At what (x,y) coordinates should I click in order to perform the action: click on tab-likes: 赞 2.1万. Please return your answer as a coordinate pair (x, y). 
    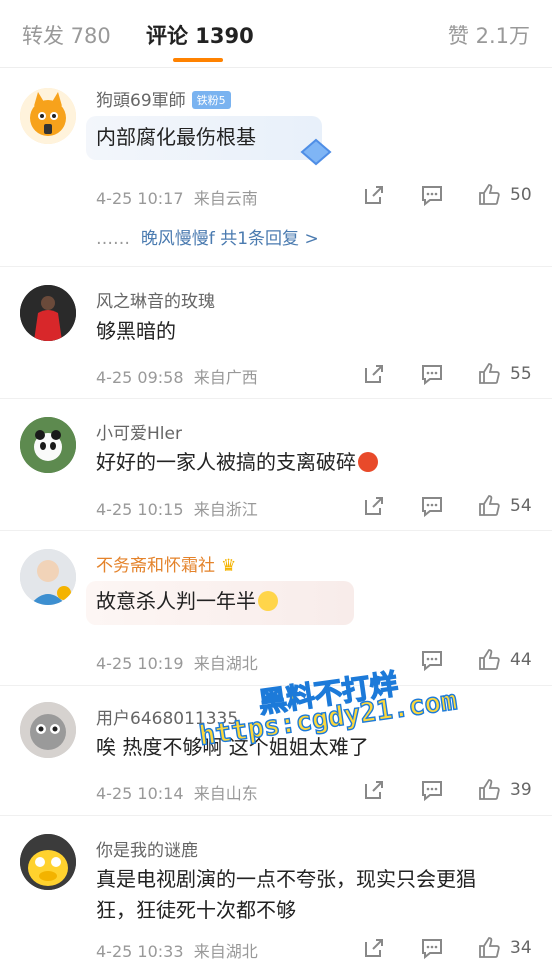
    Looking at the image, I should click on (489, 35).